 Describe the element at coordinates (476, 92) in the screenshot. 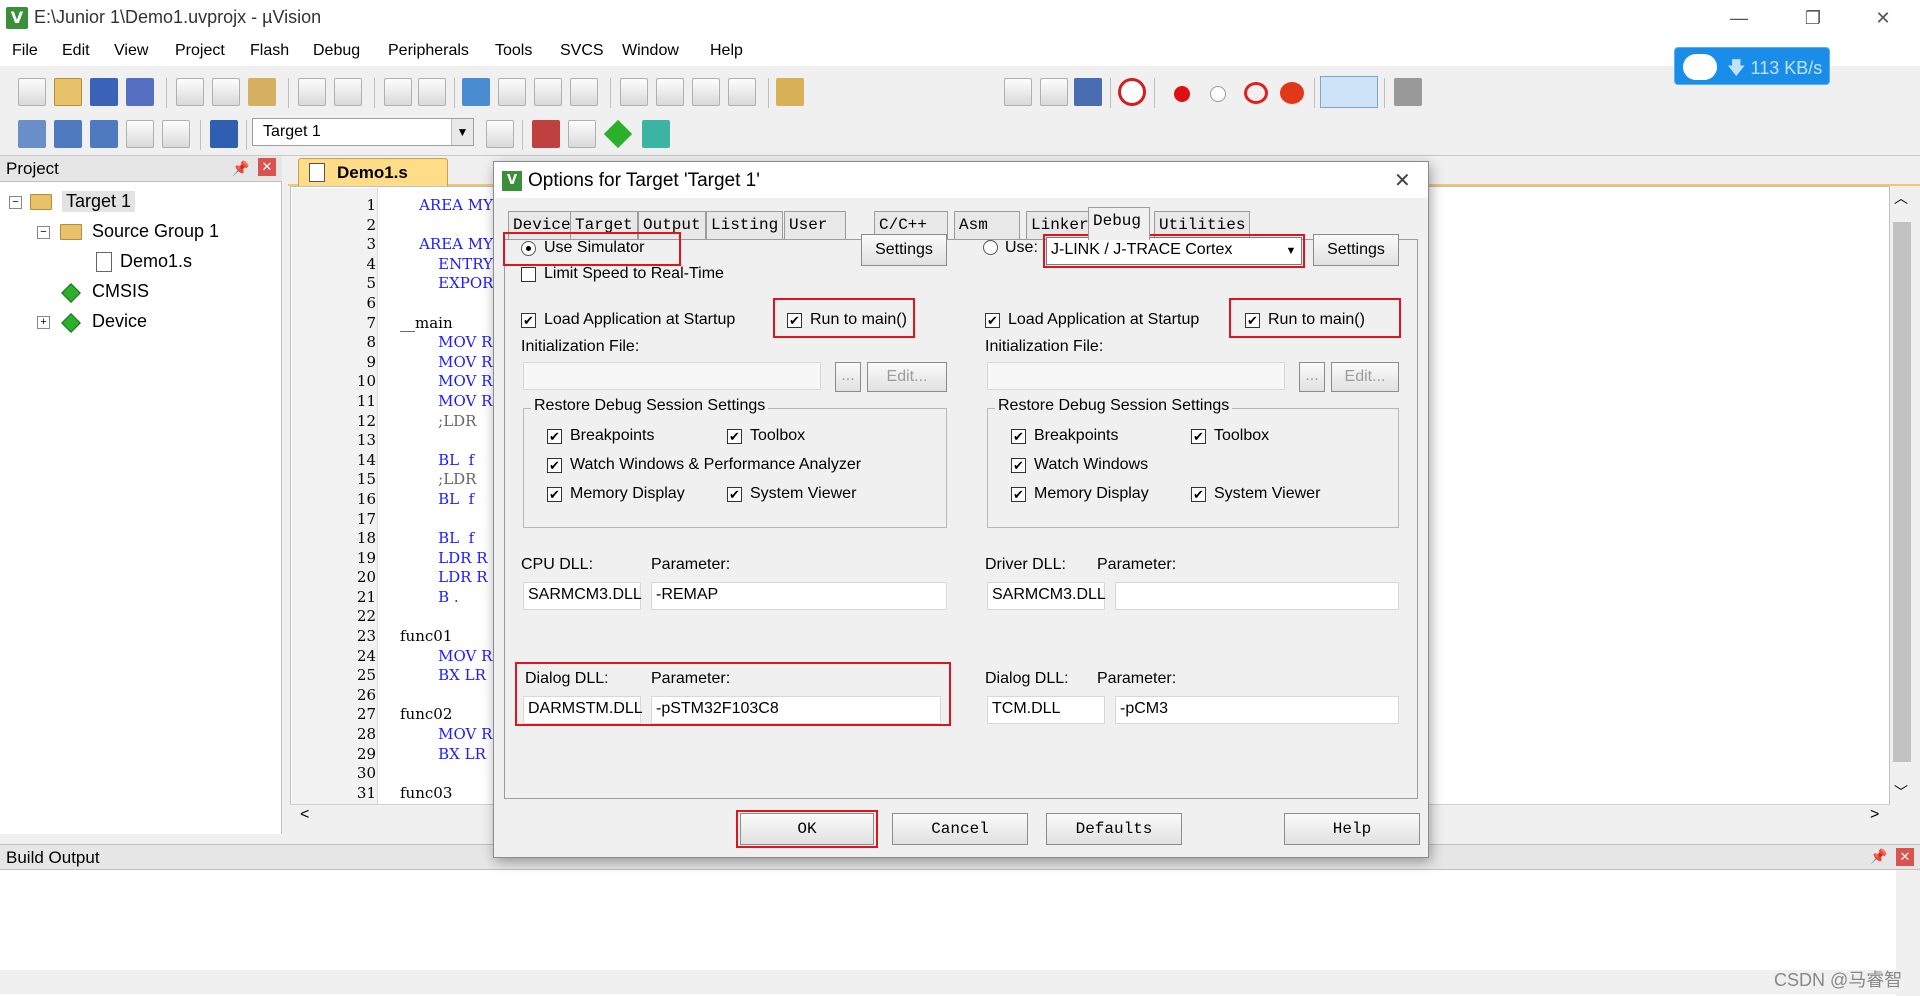

I see `bookmark-icon` at that location.